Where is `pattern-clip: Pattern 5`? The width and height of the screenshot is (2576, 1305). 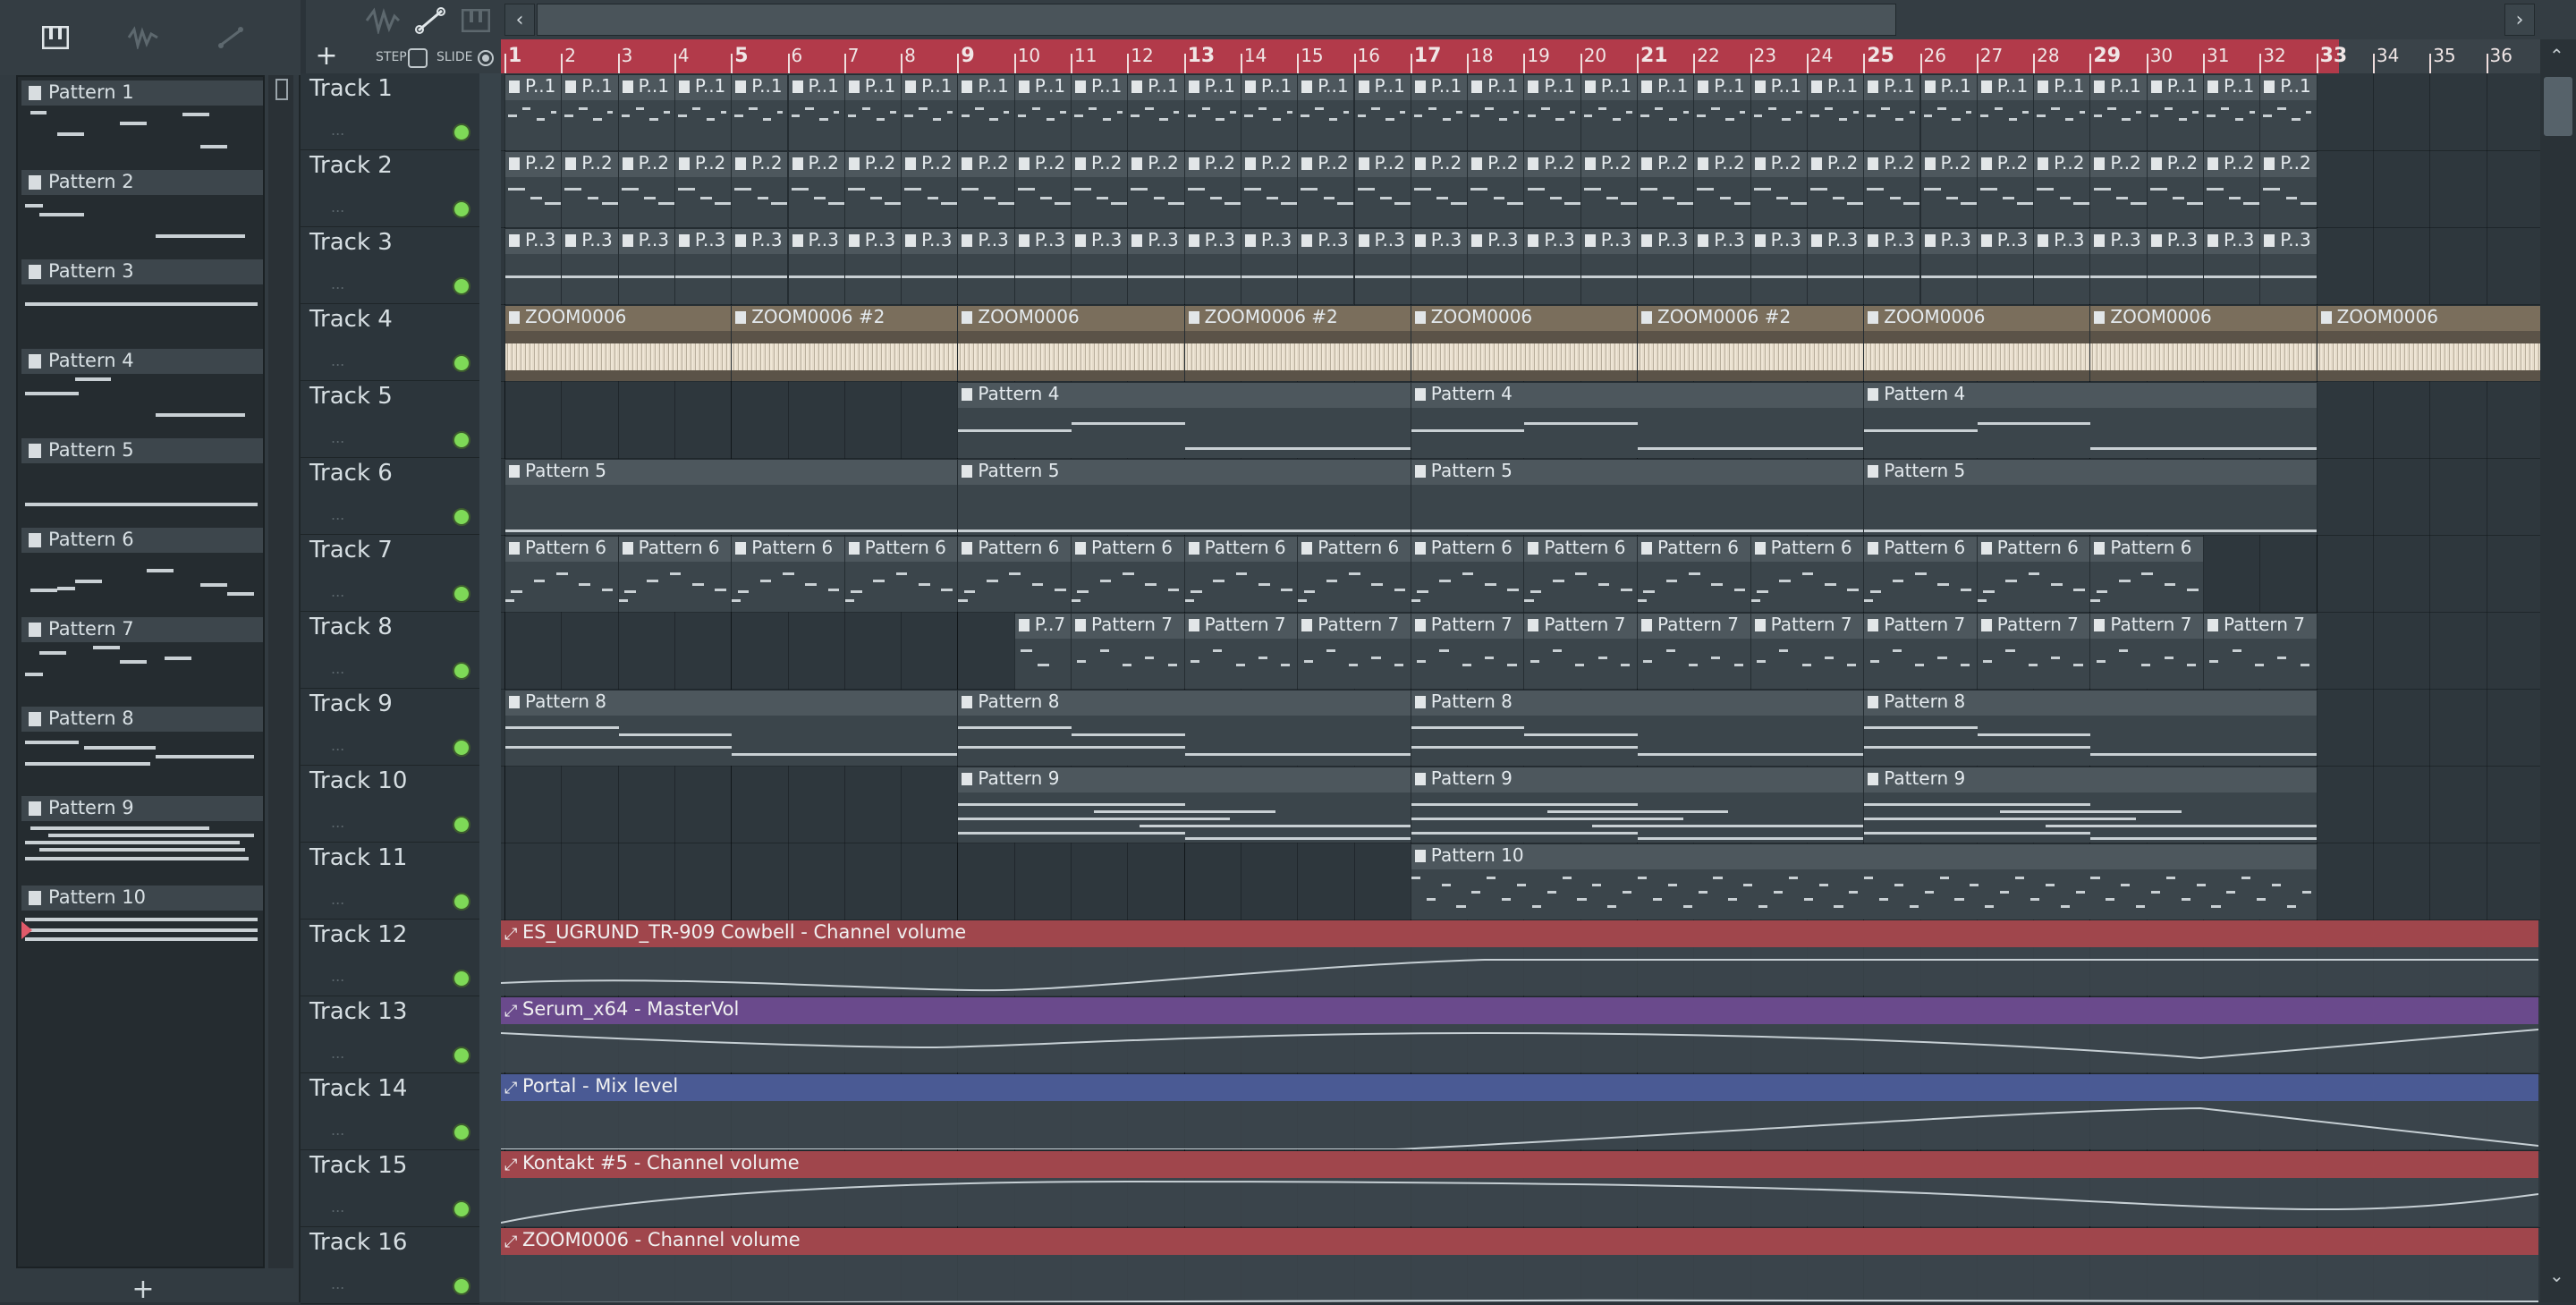 pattern-clip: Pattern 5 is located at coordinates (2090, 497).